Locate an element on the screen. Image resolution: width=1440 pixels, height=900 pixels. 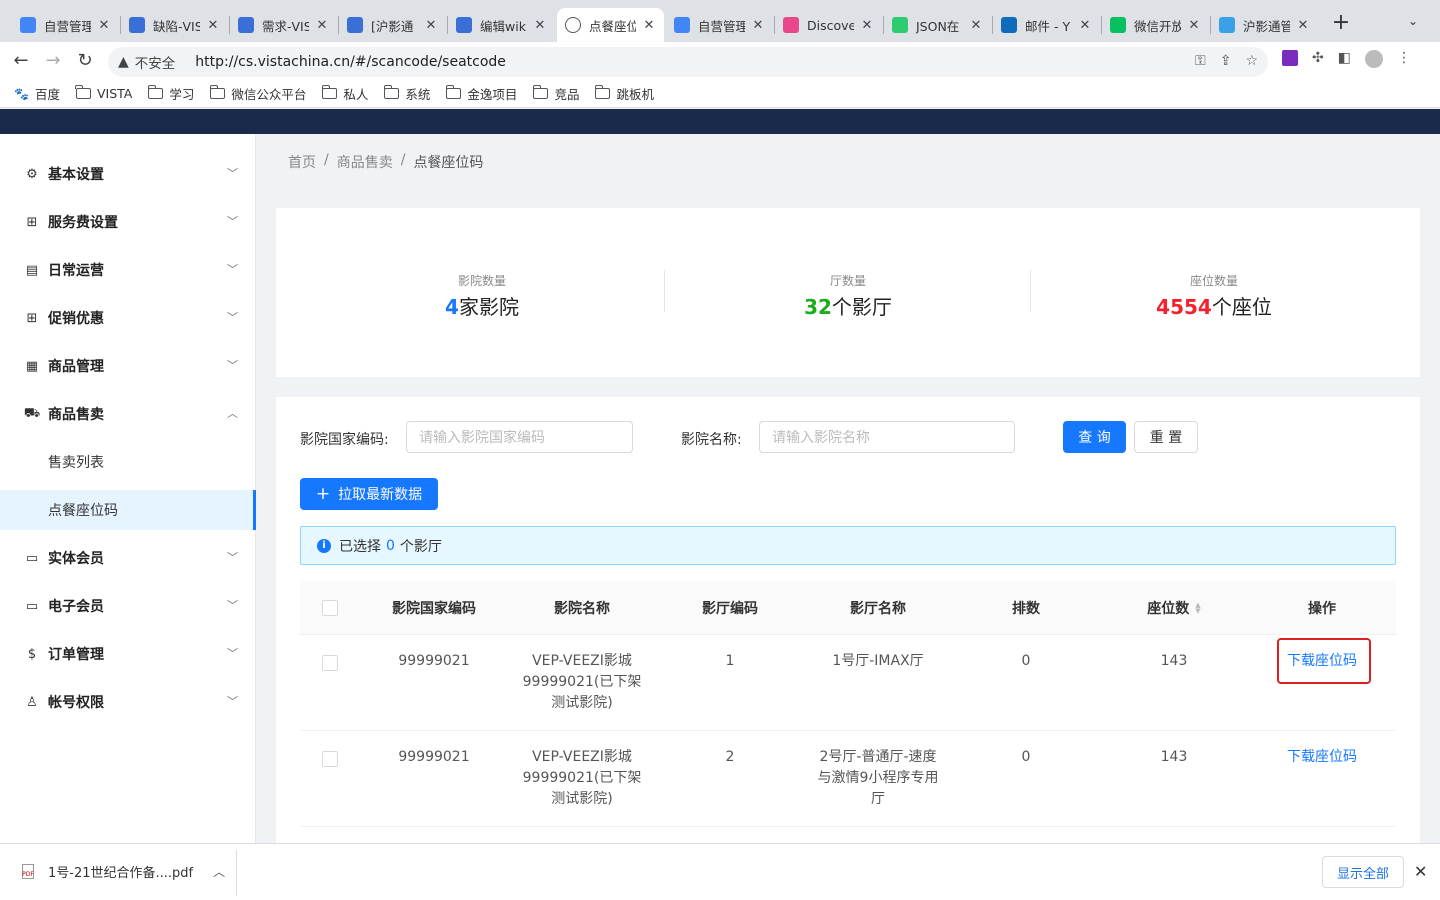
sidebar-menu-item: $ 订单管理 ﹀ is located at coordinates (128, 654).